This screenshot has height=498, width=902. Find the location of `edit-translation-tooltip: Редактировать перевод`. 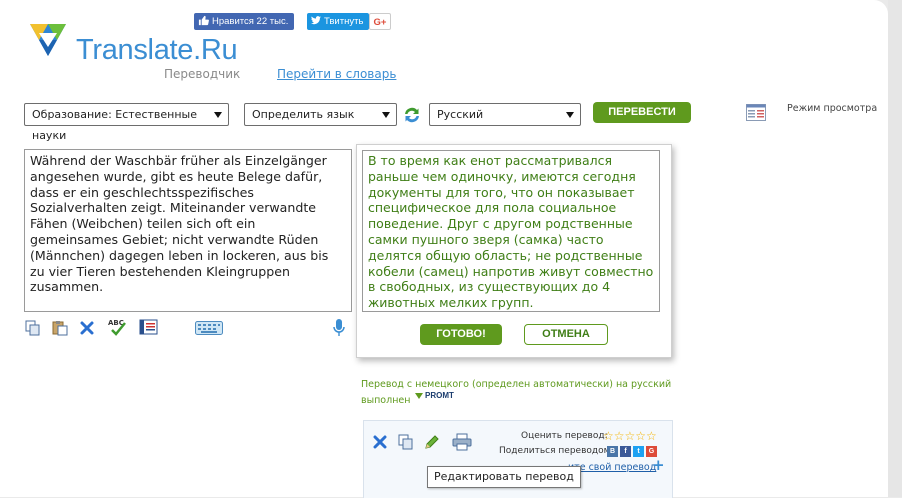

edit-translation-tooltip: Редактировать перевод is located at coordinates (504, 477).